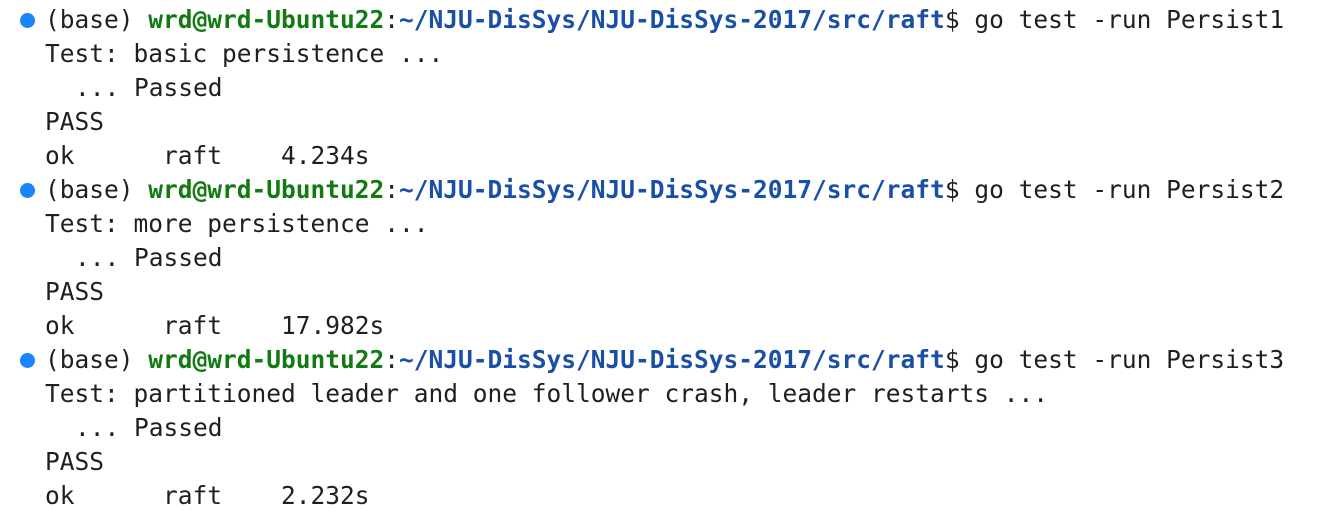  What do you see at coordinates (1129, 359) in the screenshot?
I see `command-text: go test -run Persist3` at bounding box center [1129, 359].